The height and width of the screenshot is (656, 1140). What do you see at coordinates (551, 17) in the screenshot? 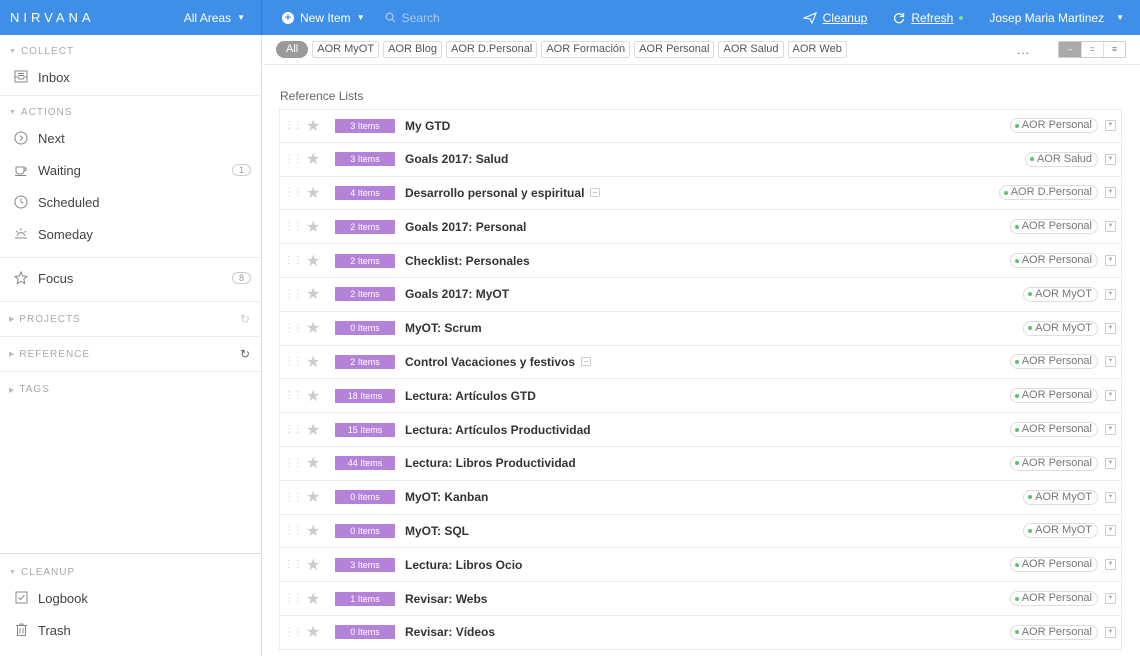
I see `search-input` at bounding box center [551, 17].